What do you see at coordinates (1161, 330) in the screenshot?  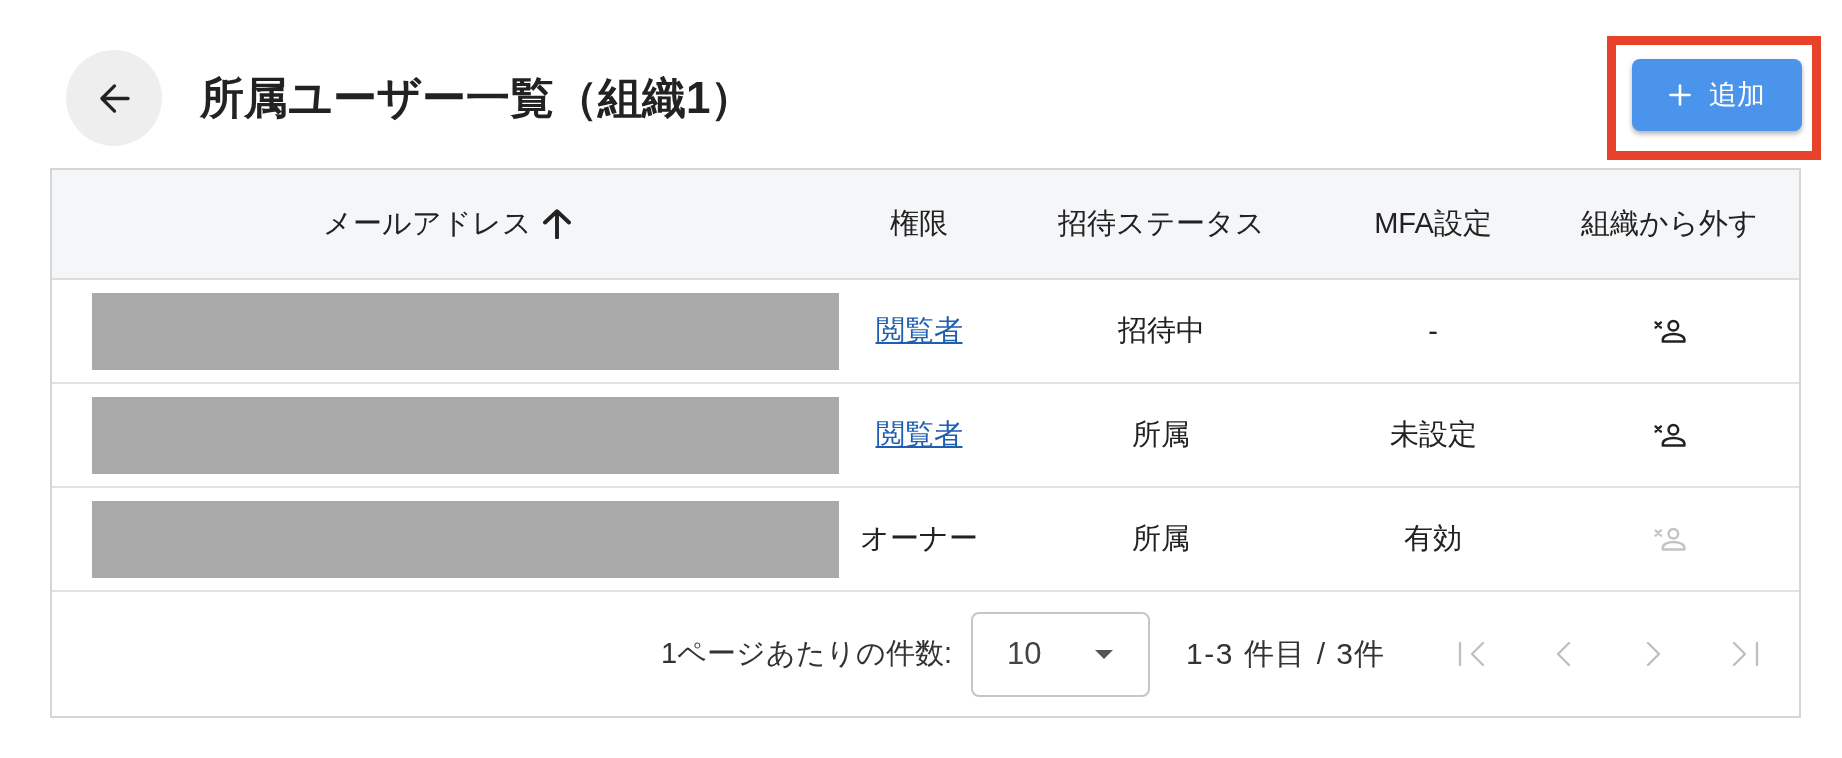 I see `table-cell-text: 招待中` at bounding box center [1161, 330].